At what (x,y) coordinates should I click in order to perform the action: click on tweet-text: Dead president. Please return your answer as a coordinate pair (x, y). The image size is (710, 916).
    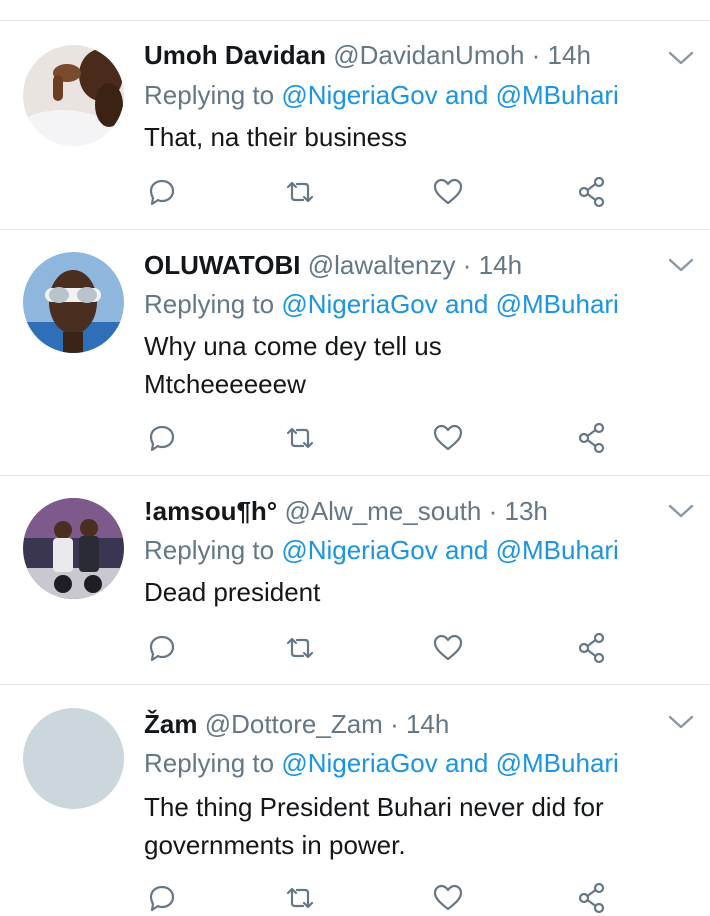
    Looking at the image, I should click on (404, 592).